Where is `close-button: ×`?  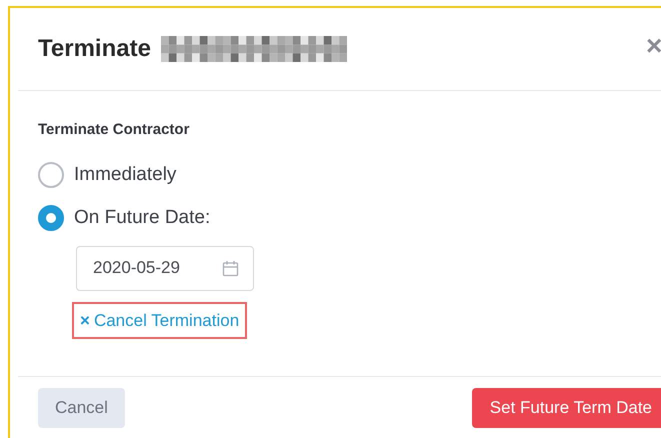 close-button: × is located at coordinates (653, 46).